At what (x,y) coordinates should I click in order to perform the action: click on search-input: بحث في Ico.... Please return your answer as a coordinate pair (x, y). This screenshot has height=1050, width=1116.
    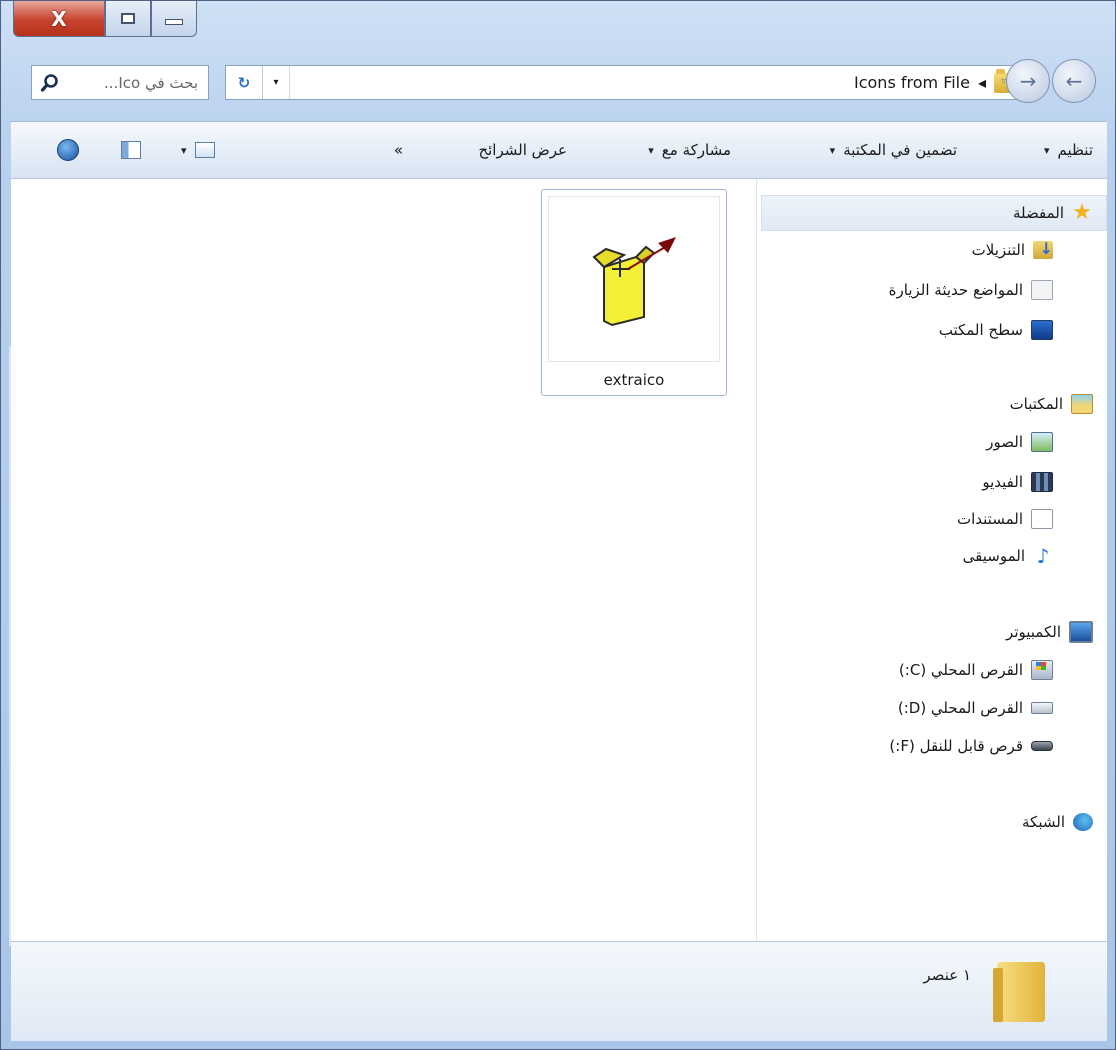
    Looking at the image, I should click on (120, 82).